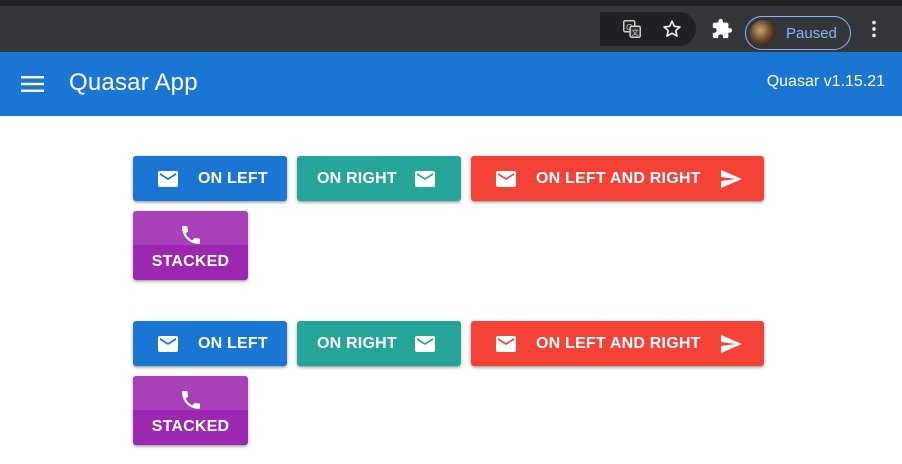  I want to click on translate-icon: G 文, so click(632, 29).